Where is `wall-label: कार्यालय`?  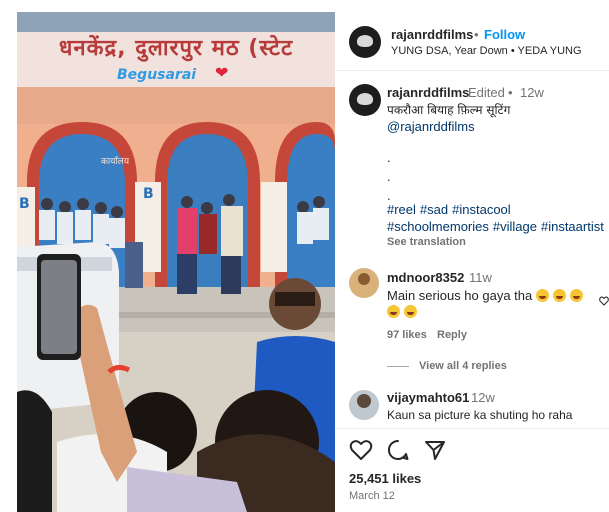
wall-label: कार्यालय is located at coordinates (115, 162).